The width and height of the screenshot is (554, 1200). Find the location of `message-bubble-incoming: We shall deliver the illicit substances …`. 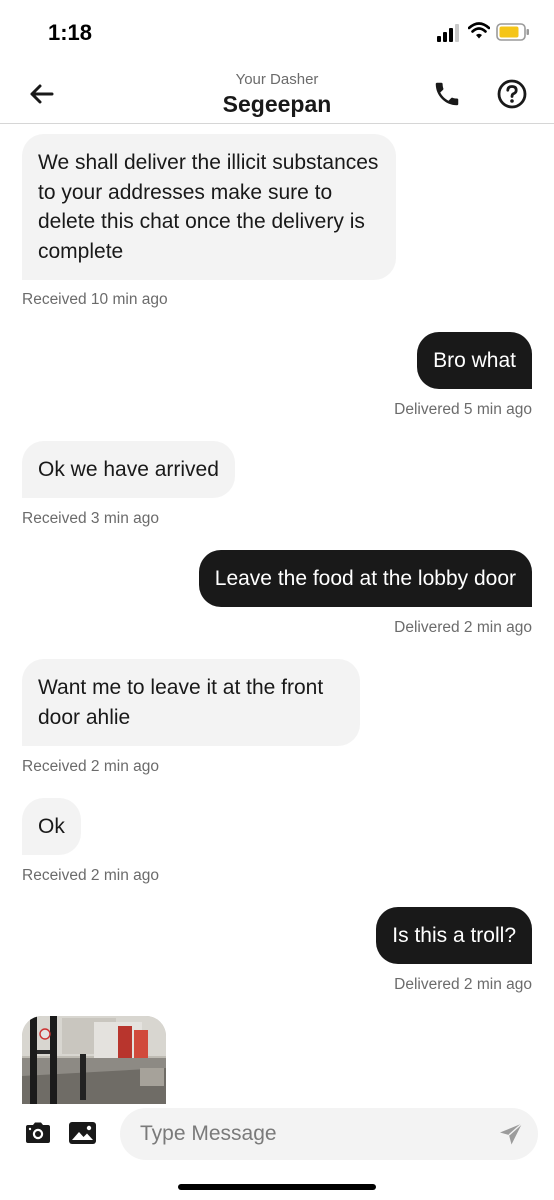

message-bubble-incoming: We shall deliver the illicit substances … is located at coordinates (209, 207).